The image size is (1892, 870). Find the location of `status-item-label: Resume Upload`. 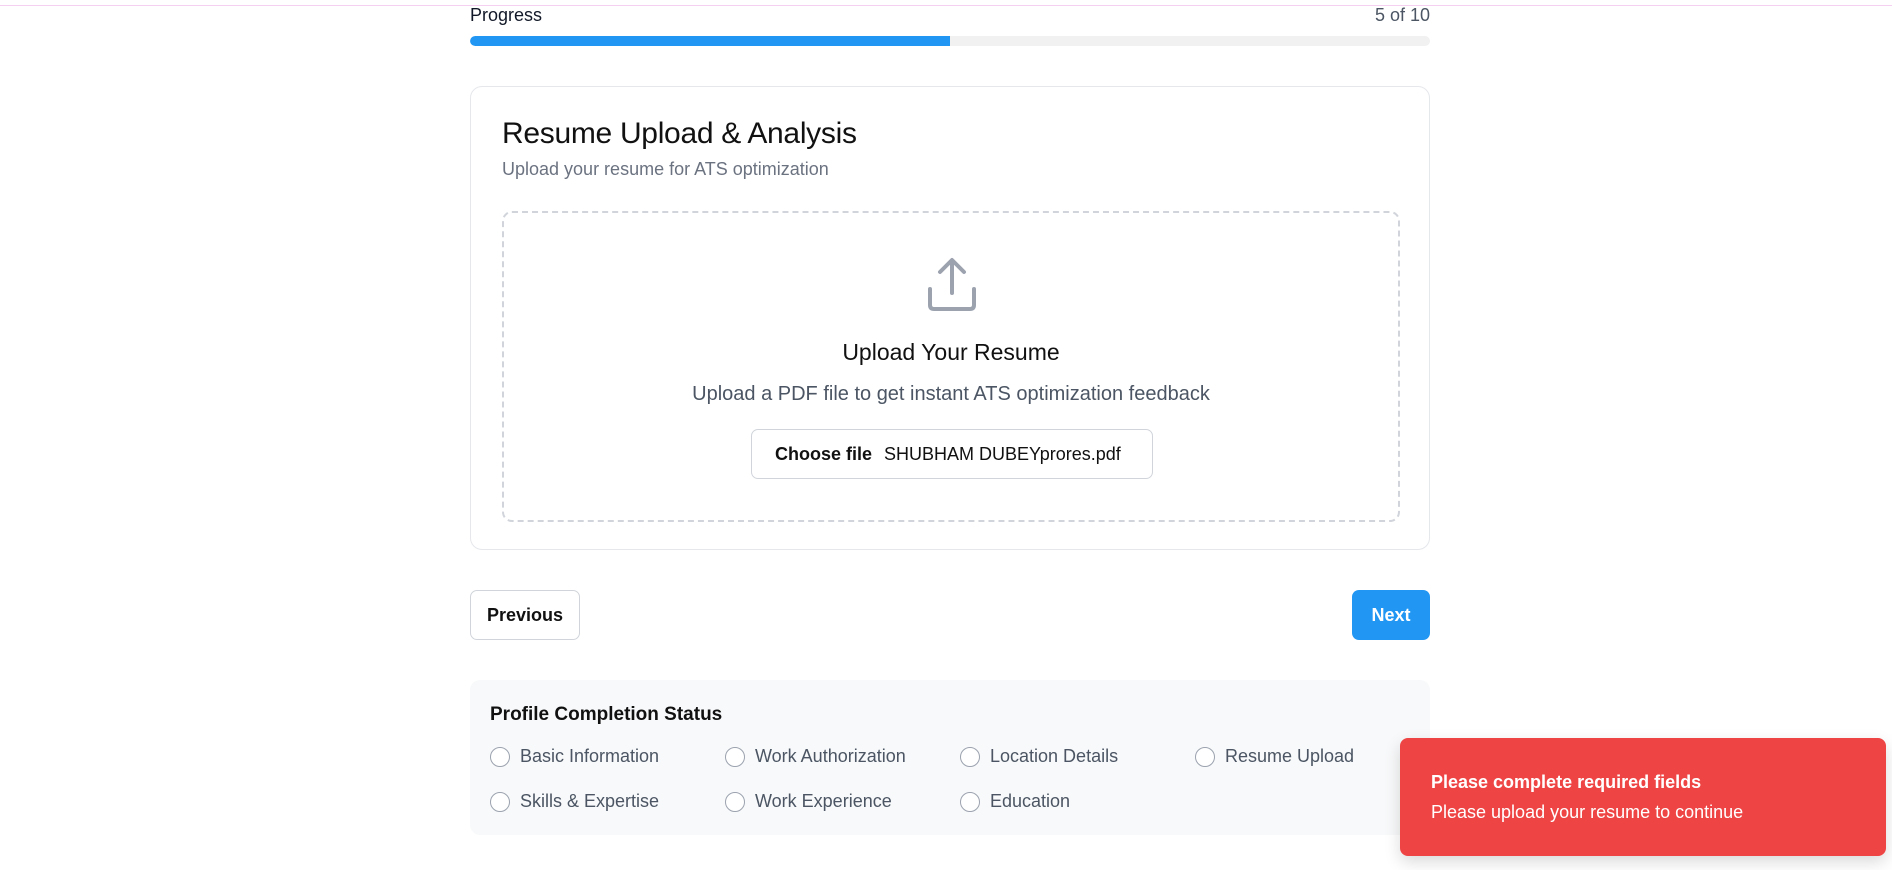

status-item-label: Resume Upload is located at coordinates (1290, 756).